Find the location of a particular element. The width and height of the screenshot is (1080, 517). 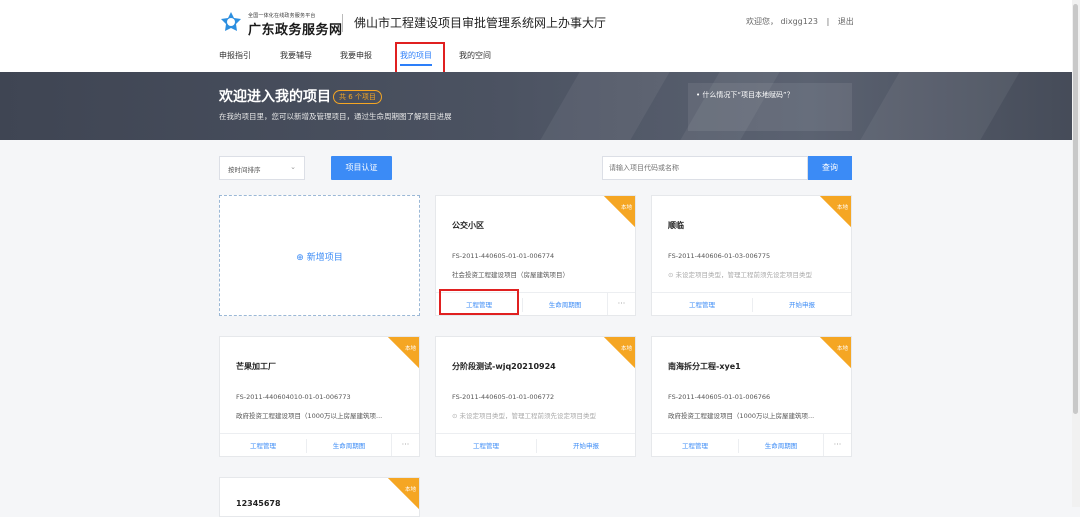

banner-title: 欢迎进入我的项目 is located at coordinates (275, 97).